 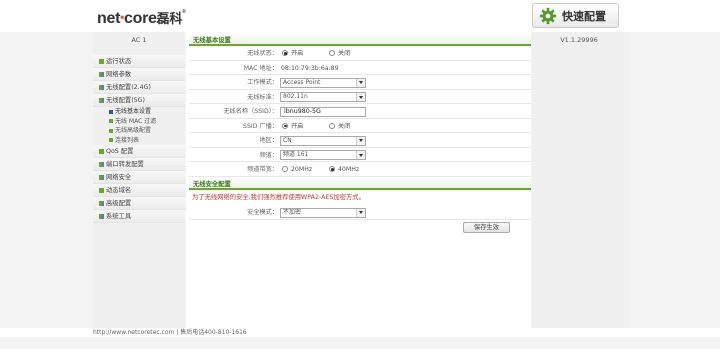 What do you see at coordinates (119, 203) in the screenshot?
I see `sidebar-item-label: 高级配置` at bounding box center [119, 203].